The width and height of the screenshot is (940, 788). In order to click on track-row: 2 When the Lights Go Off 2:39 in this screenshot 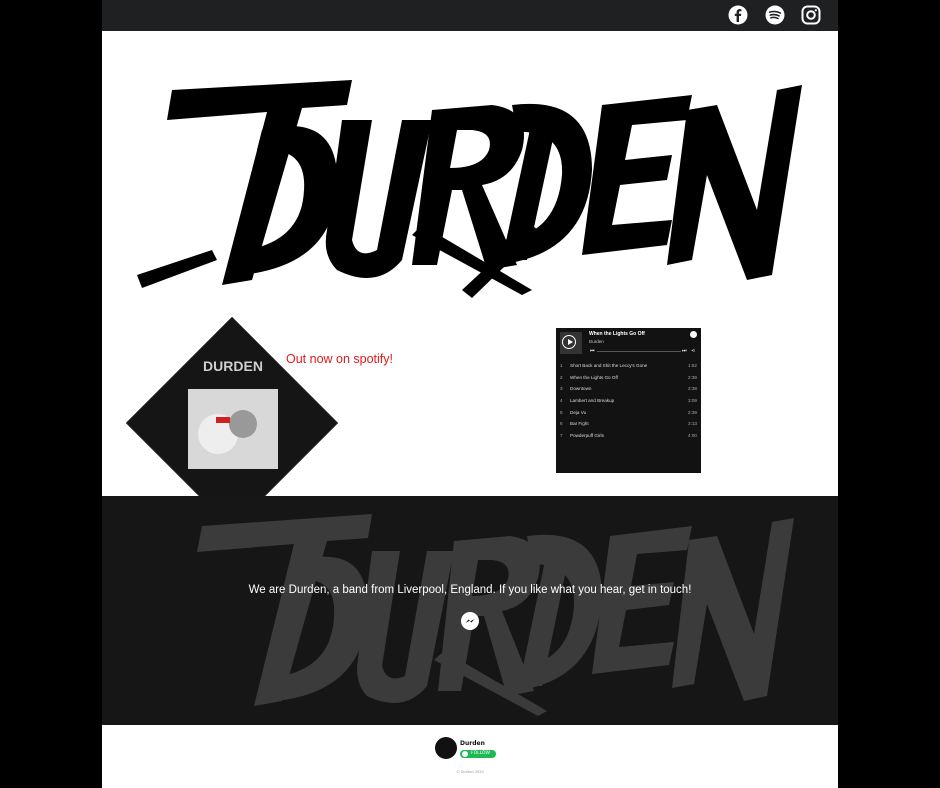, I will do `click(628, 378)`.